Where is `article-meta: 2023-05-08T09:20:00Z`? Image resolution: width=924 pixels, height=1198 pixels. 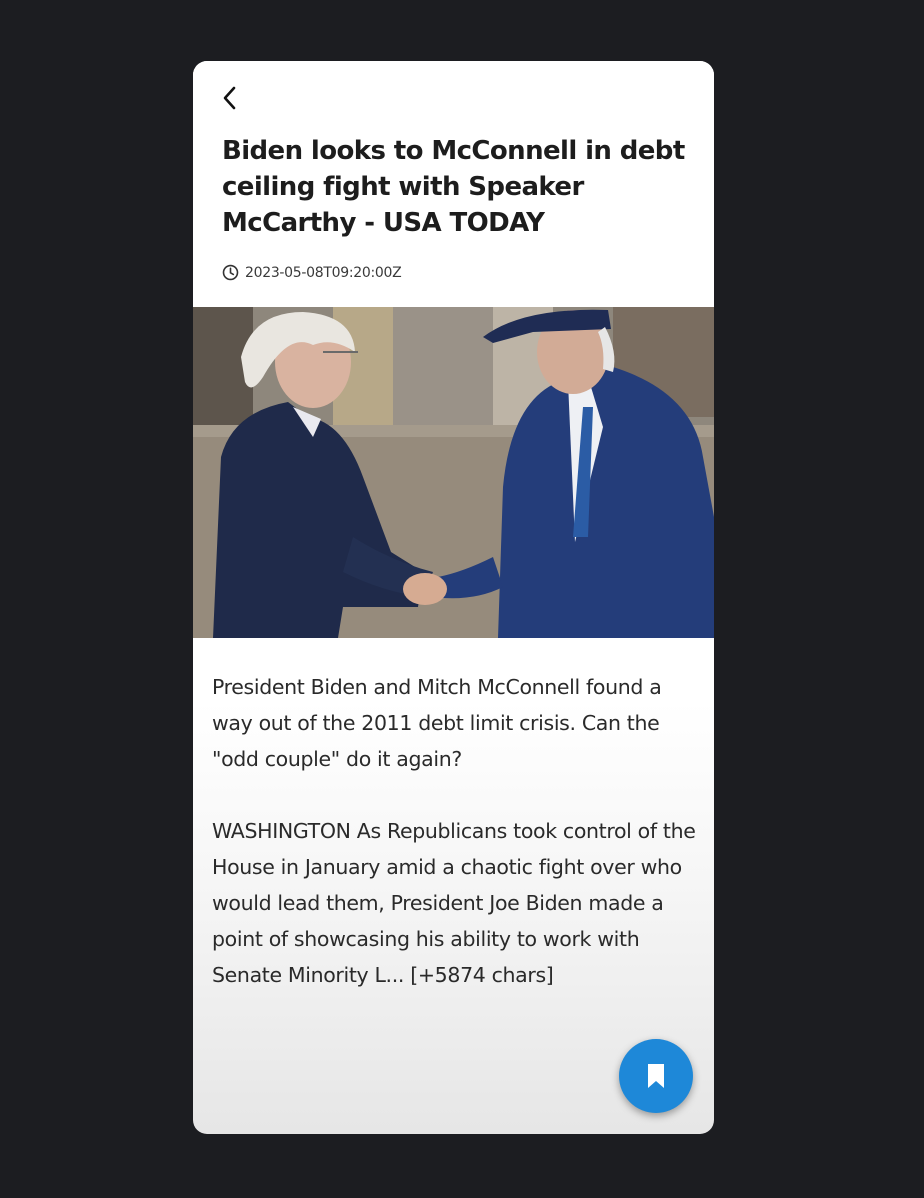 article-meta: 2023-05-08T09:20:00Z is located at coordinates (312, 272).